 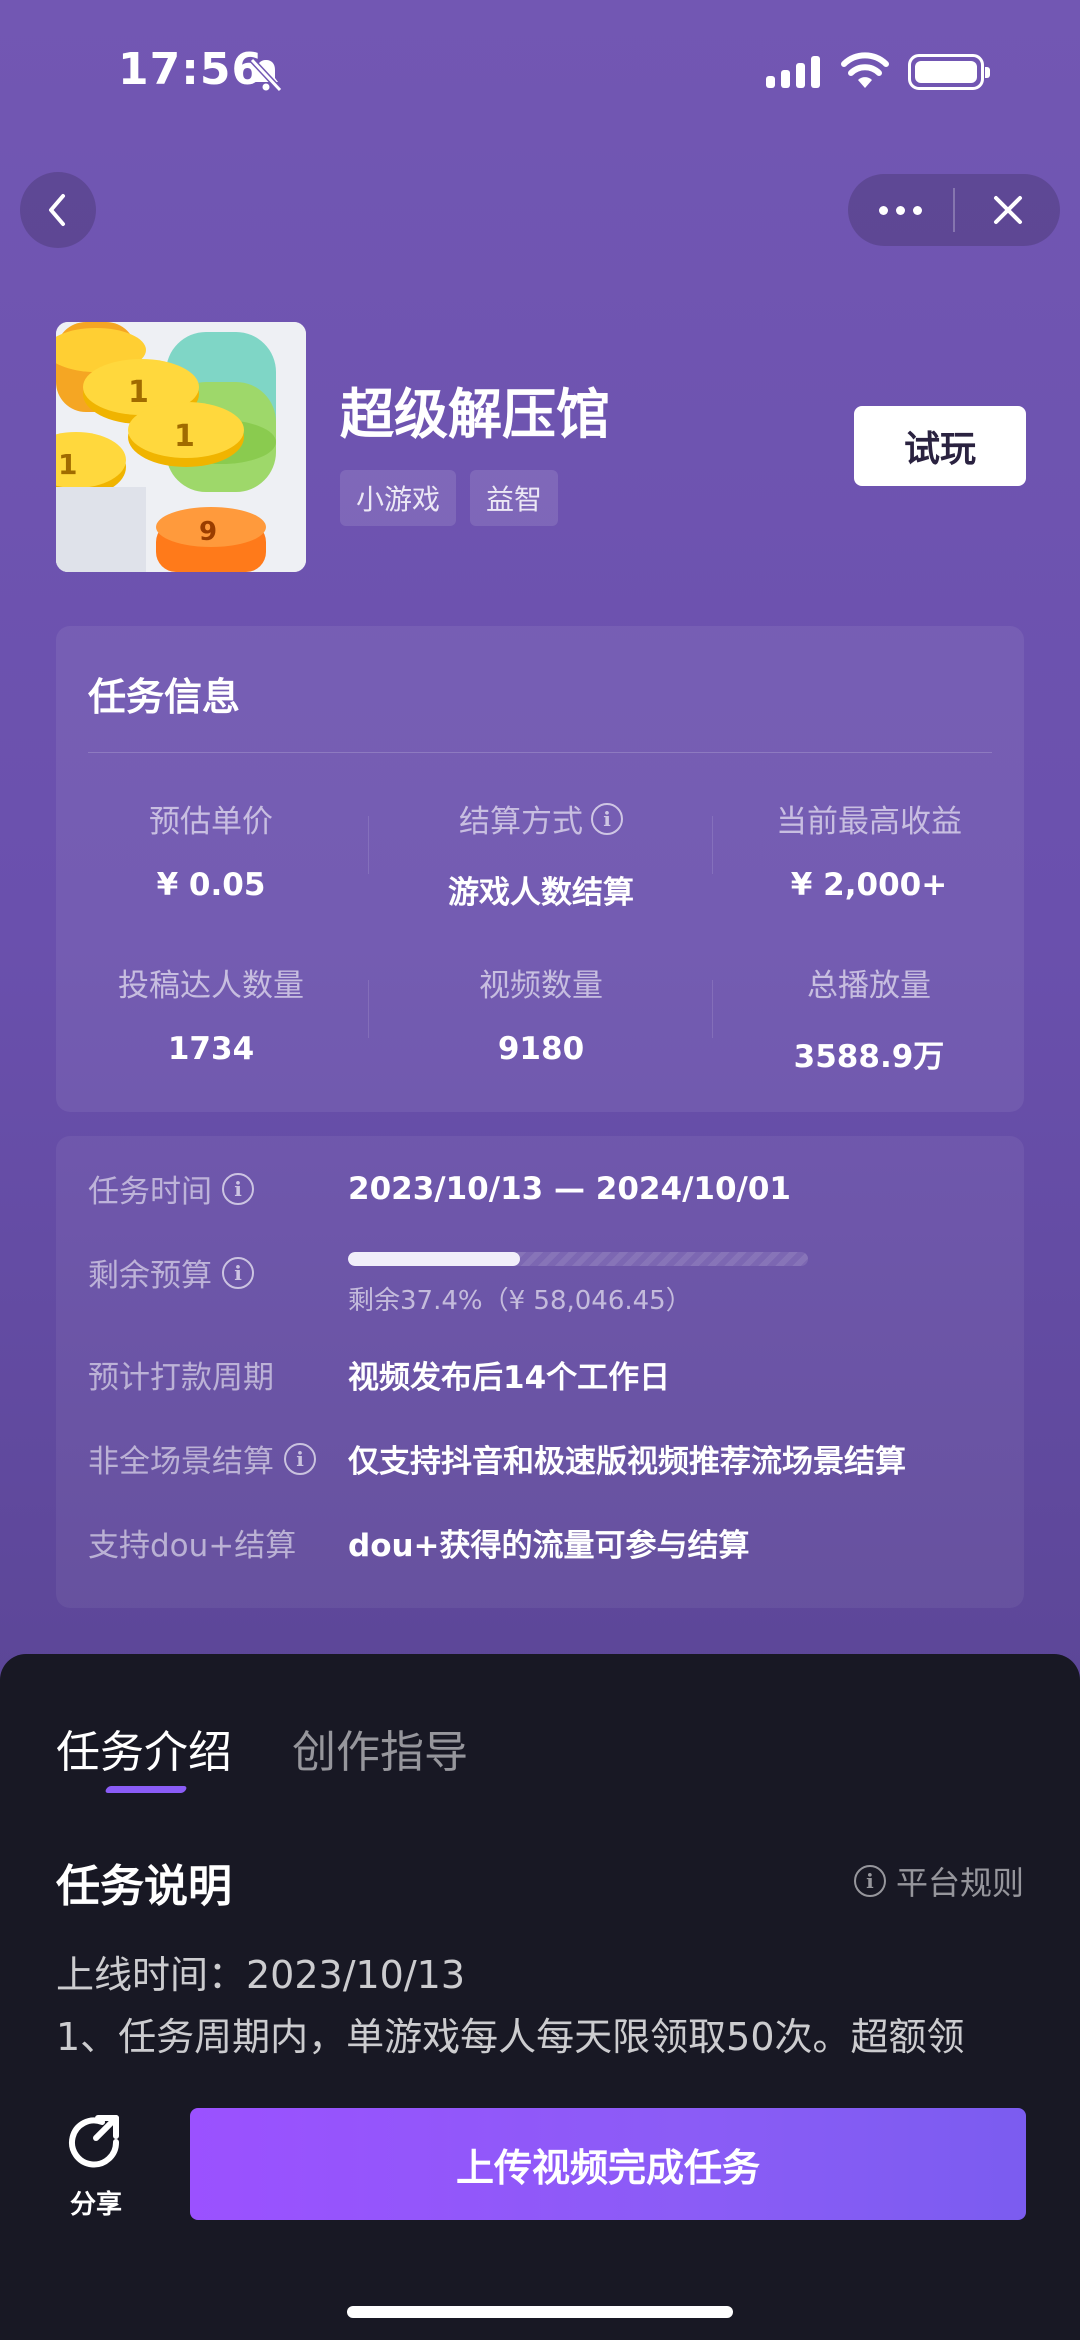 What do you see at coordinates (434, 1259) in the screenshot?
I see `budget-progress-fill` at bounding box center [434, 1259].